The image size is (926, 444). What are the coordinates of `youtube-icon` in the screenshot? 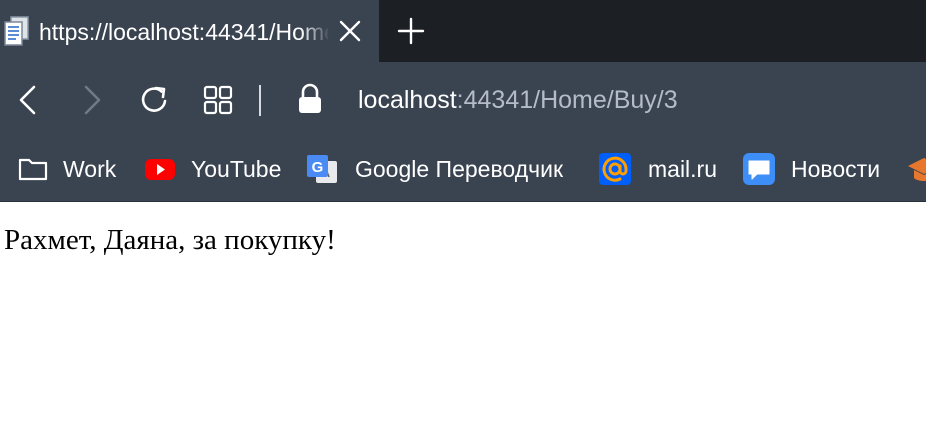 It's located at (160, 169).